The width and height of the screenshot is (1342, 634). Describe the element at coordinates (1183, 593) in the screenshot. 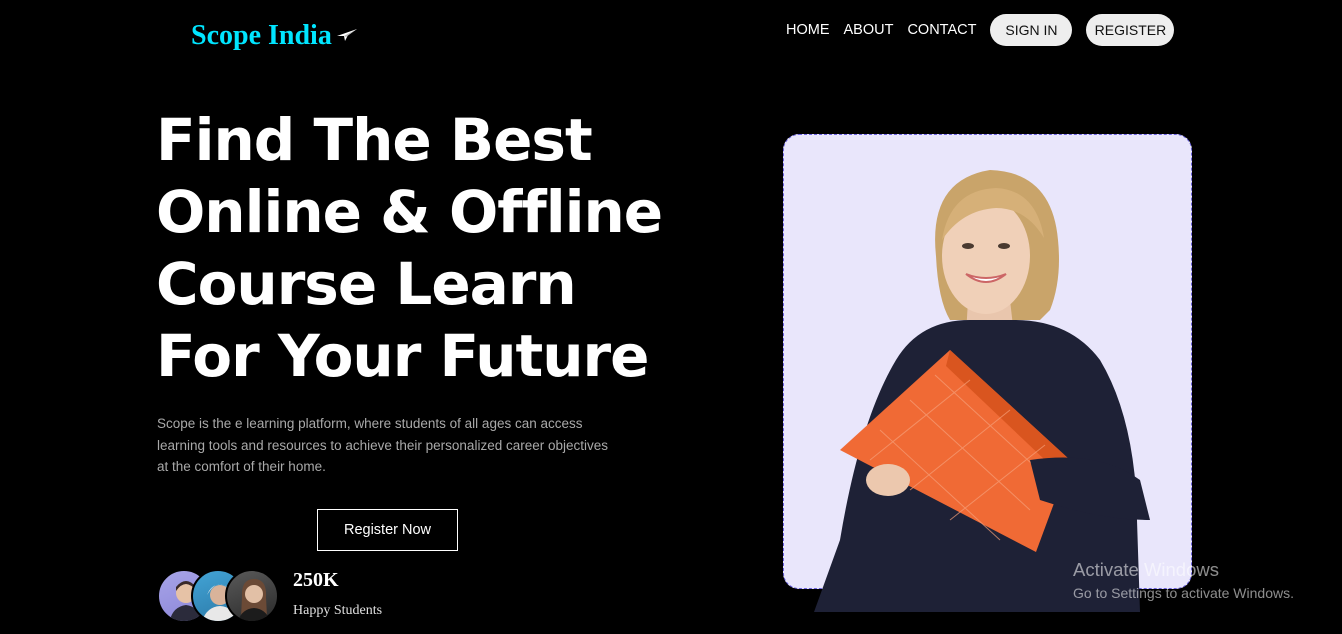

I see `watermark-subtitle: Go to Settings to activate Windows.` at that location.